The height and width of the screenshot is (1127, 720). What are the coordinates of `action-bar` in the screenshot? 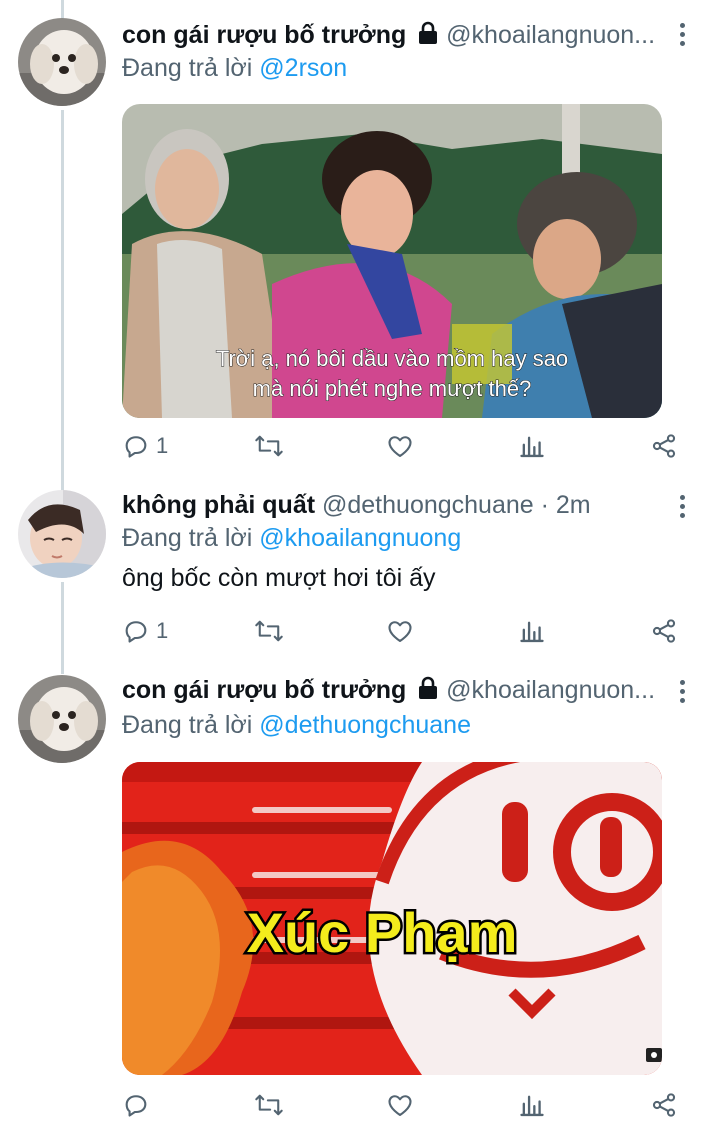 It's located at (402, 1105).